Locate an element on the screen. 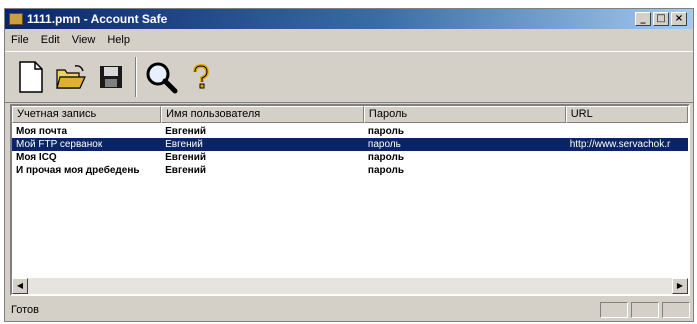 The image size is (697, 324). scroll-right-button: ▶ is located at coordinates (680, 286).